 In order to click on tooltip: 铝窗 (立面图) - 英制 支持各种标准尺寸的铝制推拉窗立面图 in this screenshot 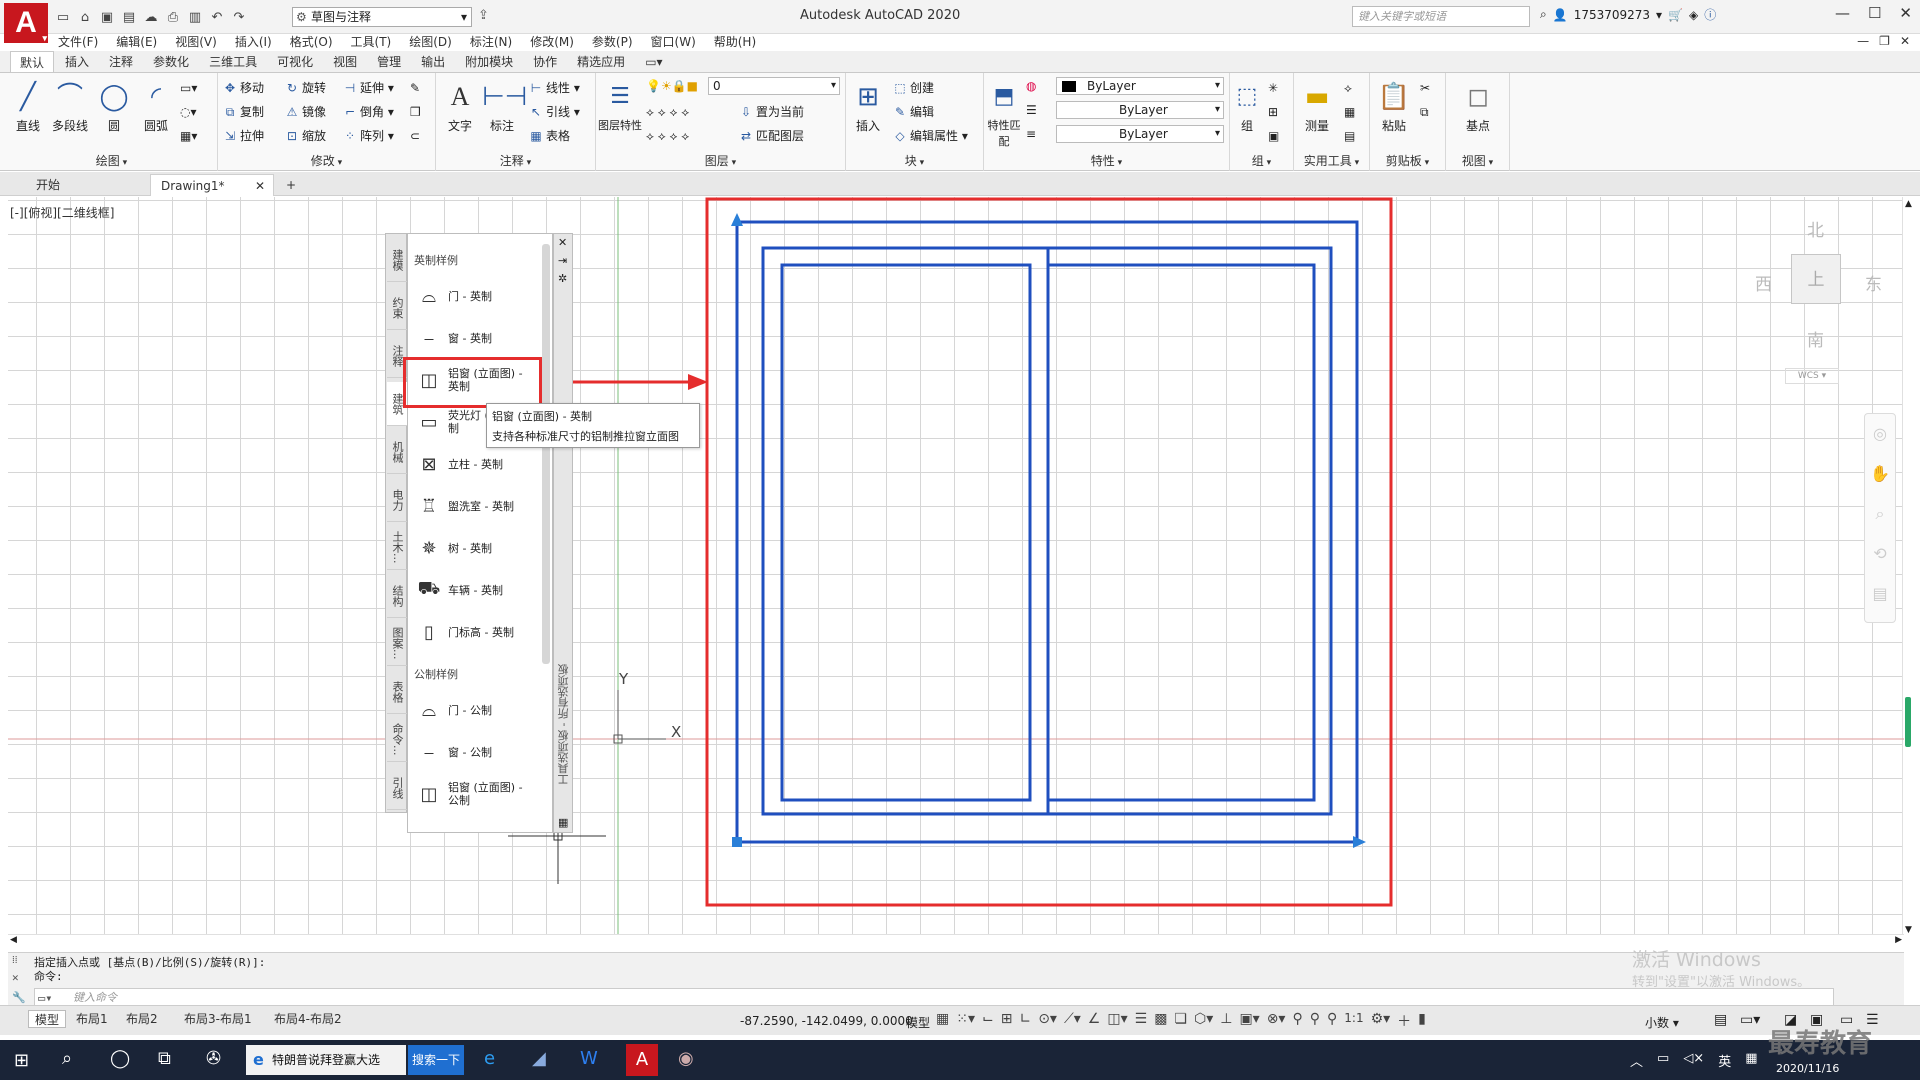, I will do `click(593, 425)`.